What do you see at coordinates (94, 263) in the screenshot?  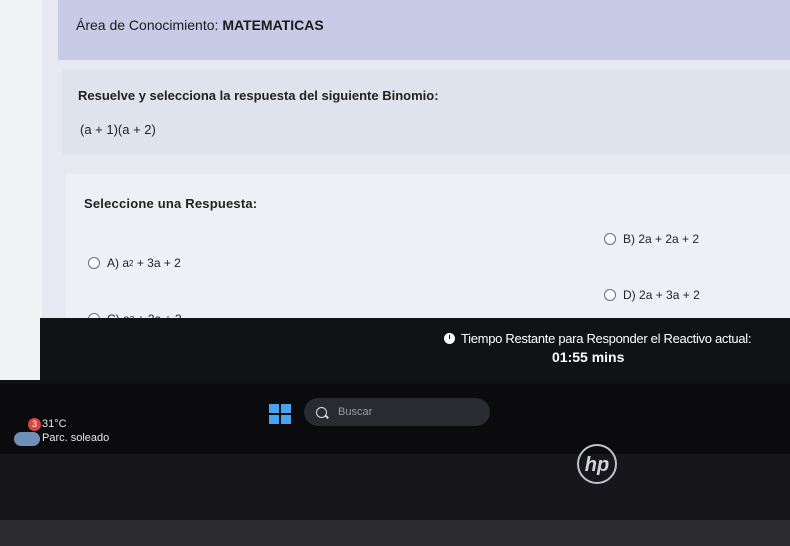 I see `option-a-radio` at bounding box center [94, 263].